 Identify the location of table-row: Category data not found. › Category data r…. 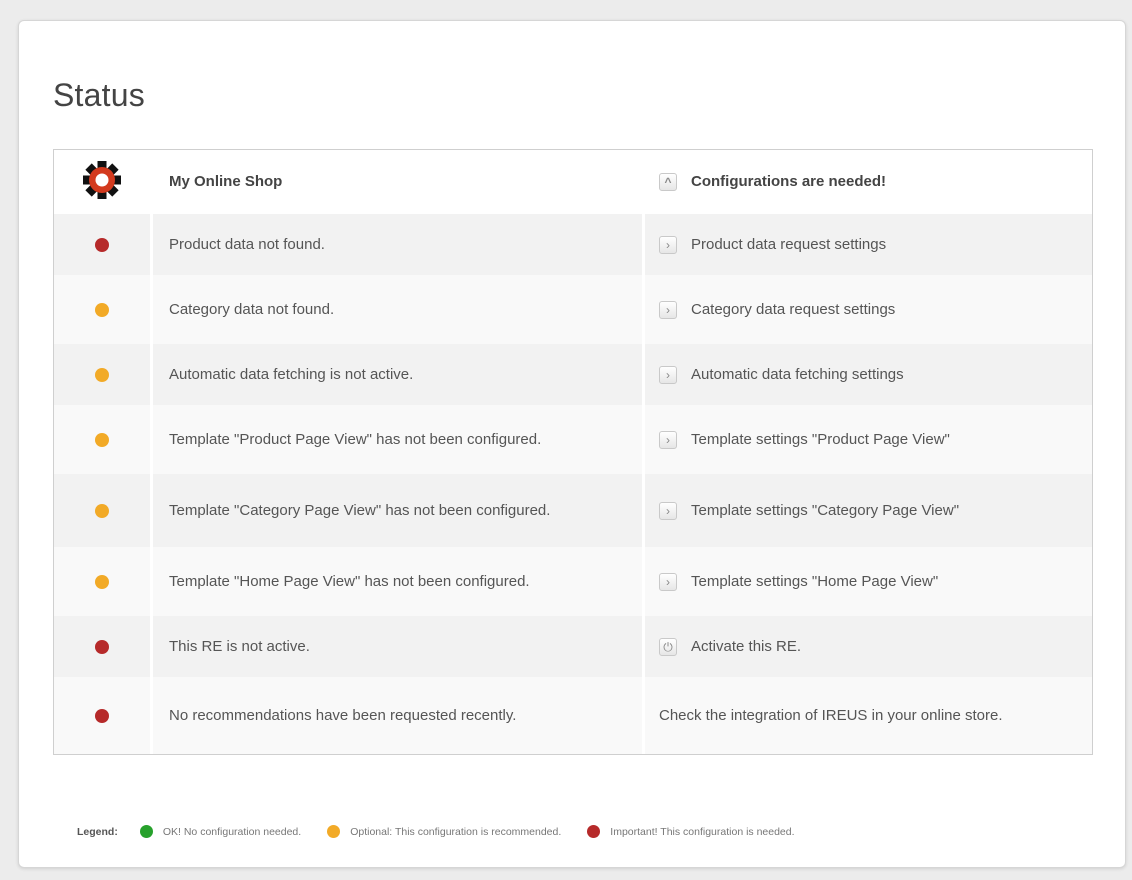
(573, 309).